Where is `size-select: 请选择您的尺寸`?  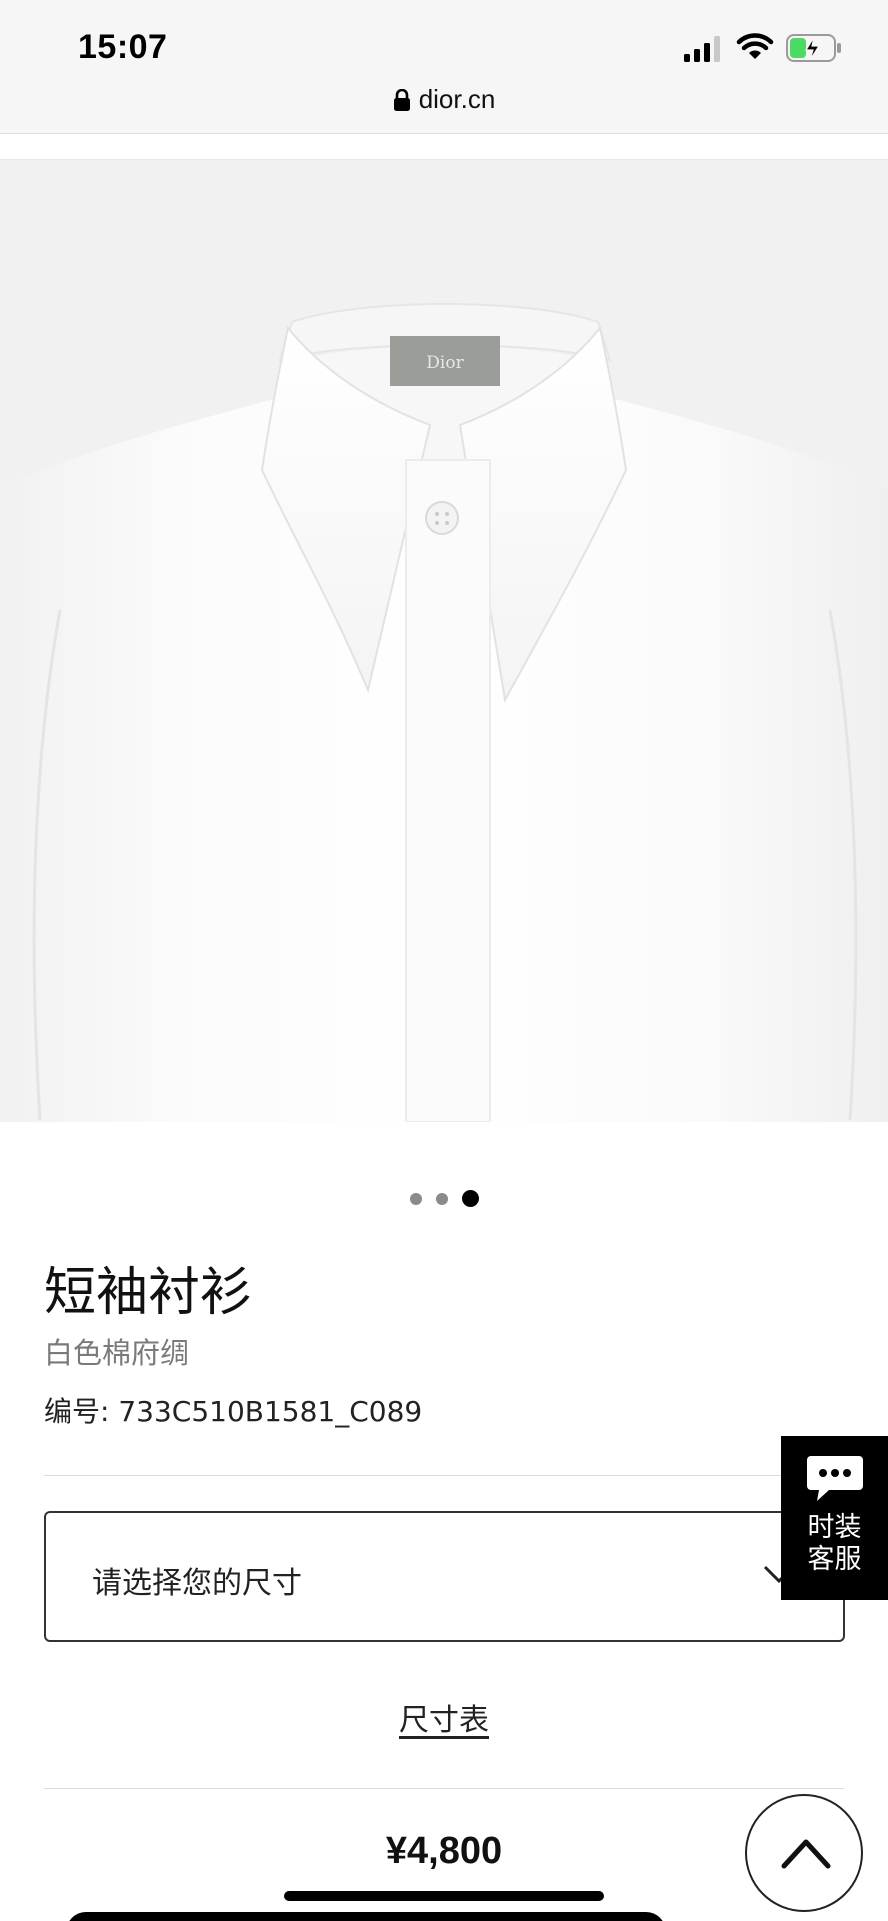
size-select: 请选择您的尺寸 is located at coordinates (444, 1576).